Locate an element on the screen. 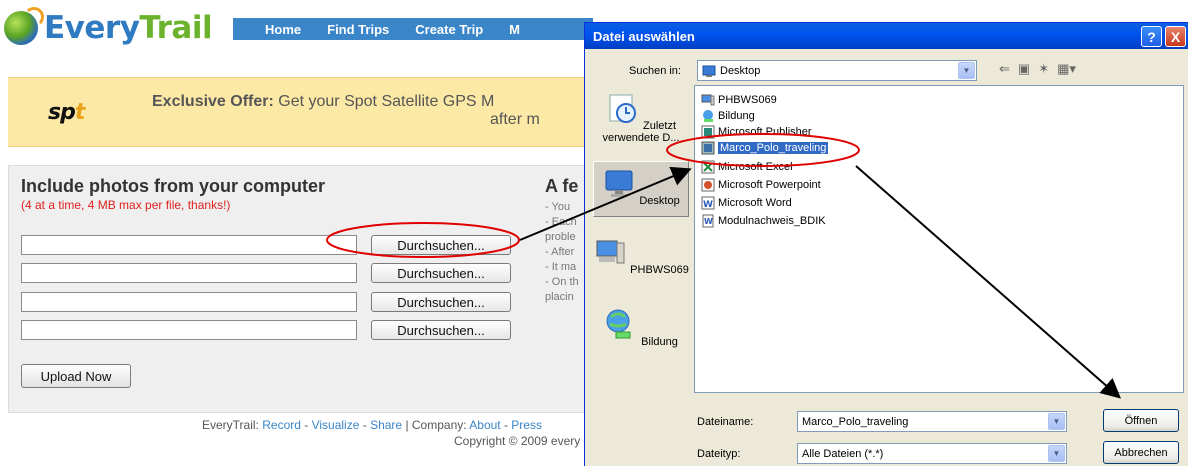  nav-find-trips: Find Trips is located at coordinates (358, 29).